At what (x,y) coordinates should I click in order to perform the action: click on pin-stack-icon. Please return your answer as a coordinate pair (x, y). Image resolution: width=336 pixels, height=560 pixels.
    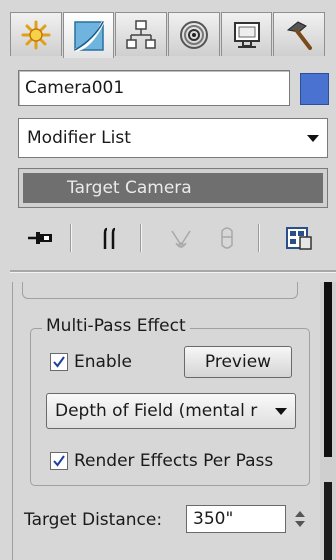
    Looking at the image, I should click on (40, 238).